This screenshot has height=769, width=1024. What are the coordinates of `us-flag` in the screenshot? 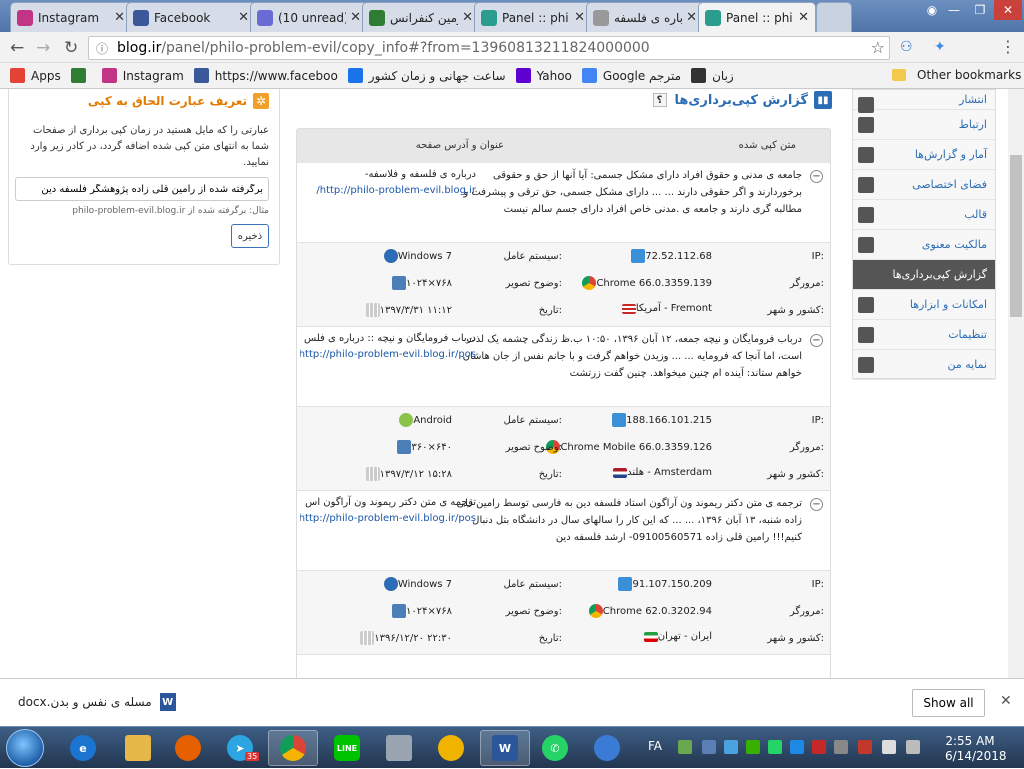 It's located at (628, 308).